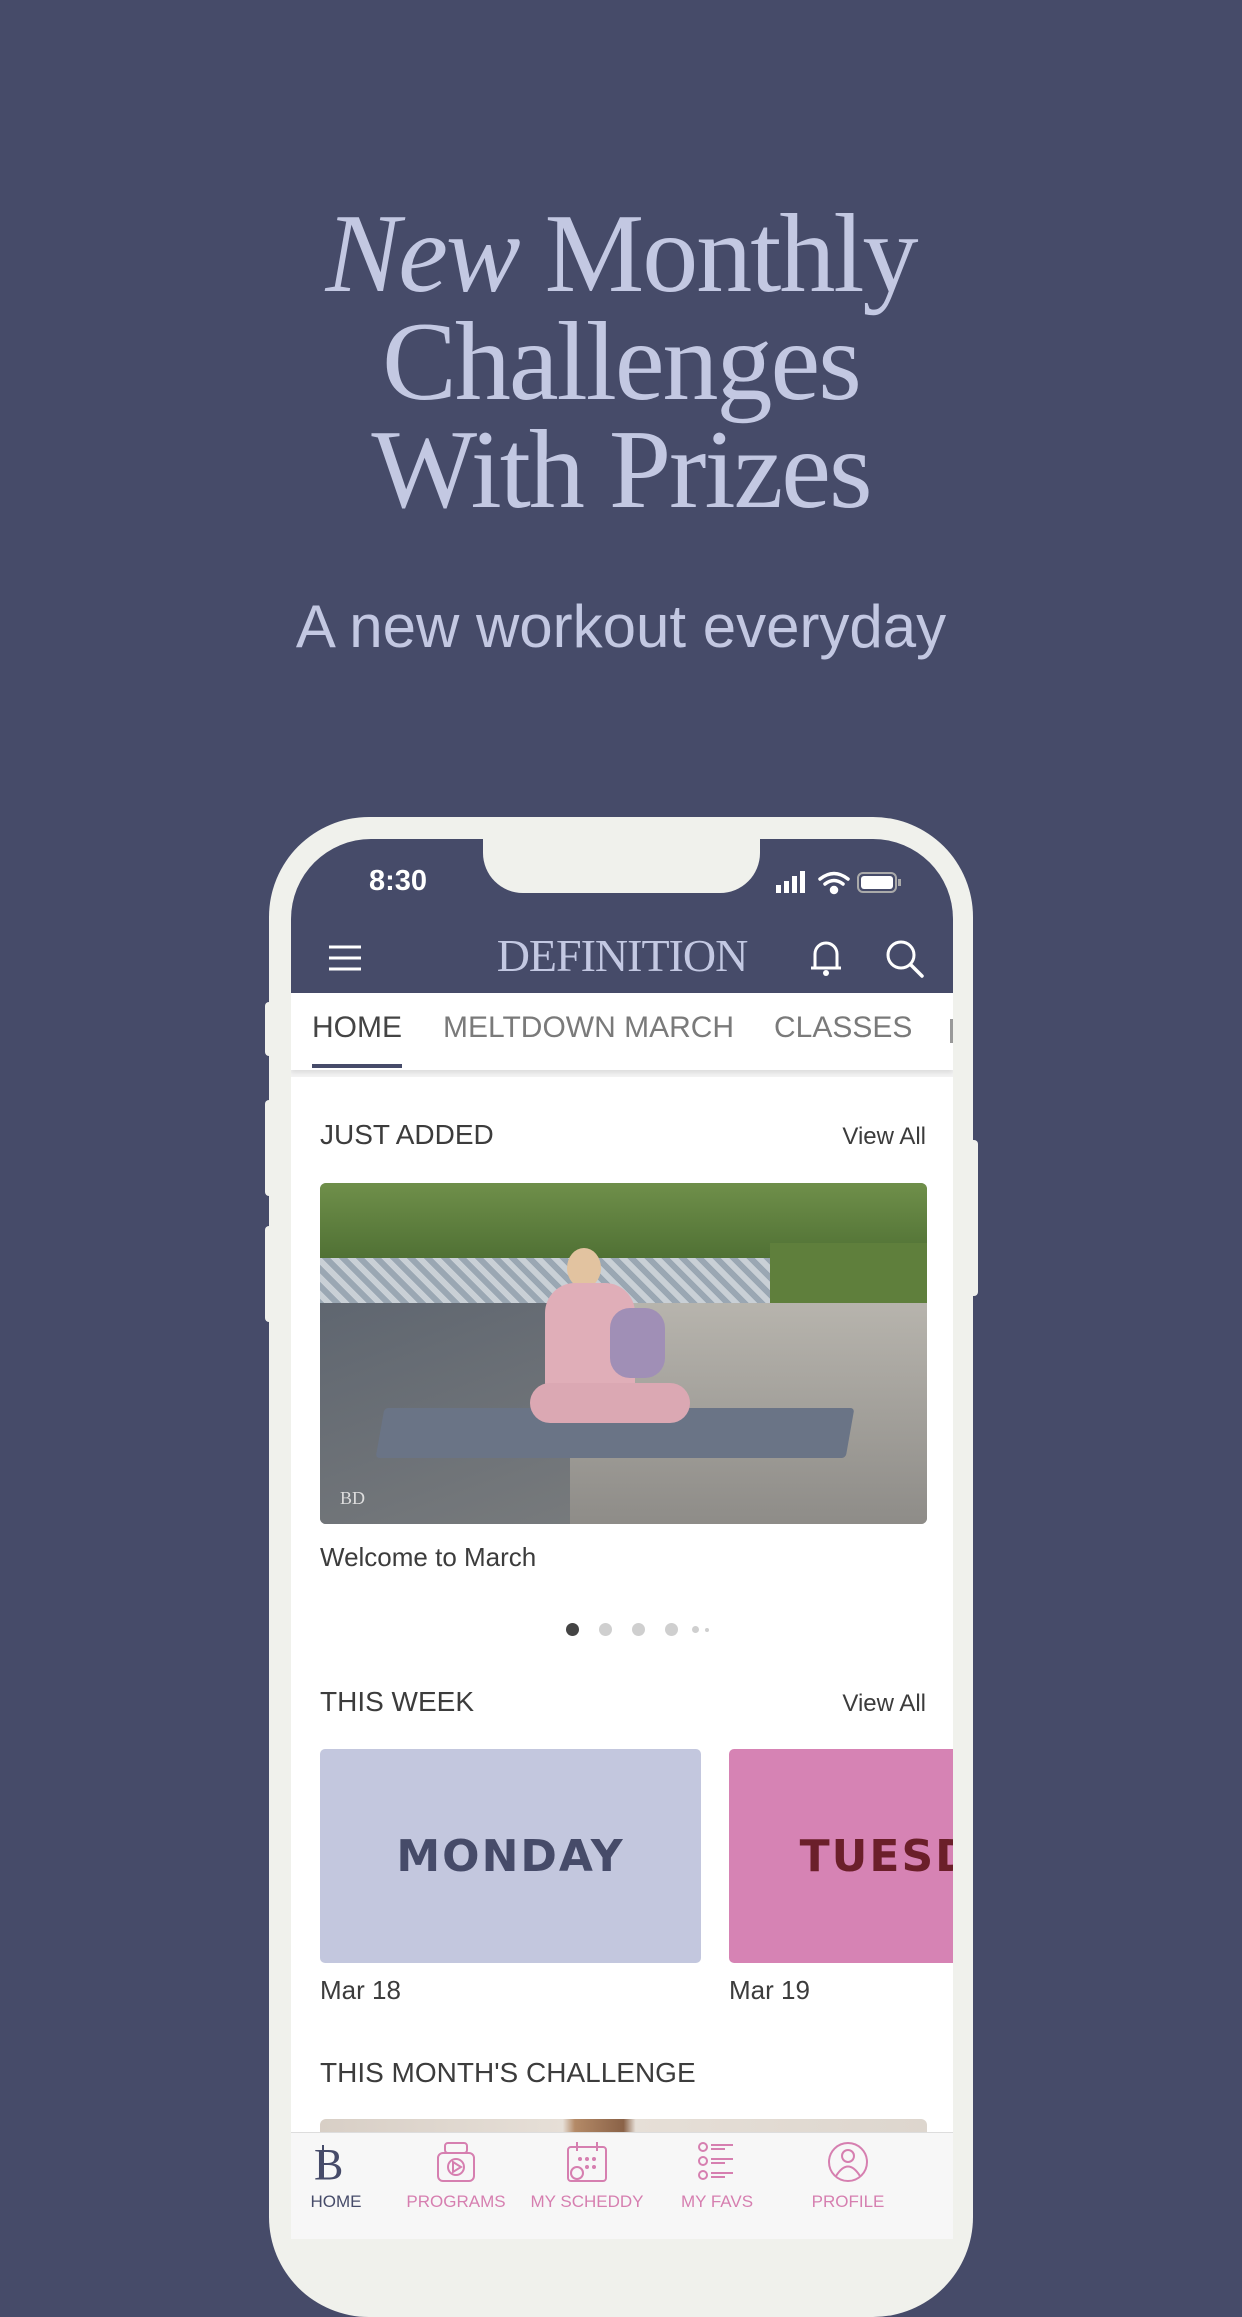 The image size is (1242, 2317). Describe the element at coordinates (884, 1704) in the screenshot. I see `this-week-view-all: View All` at that location.